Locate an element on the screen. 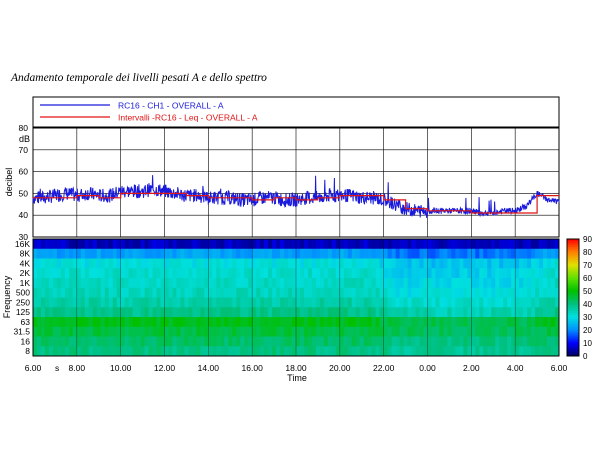 The height and width of the screenshot is (450, 600). colorbar: 0102030405060708090 is located at coordinates (579, 298).